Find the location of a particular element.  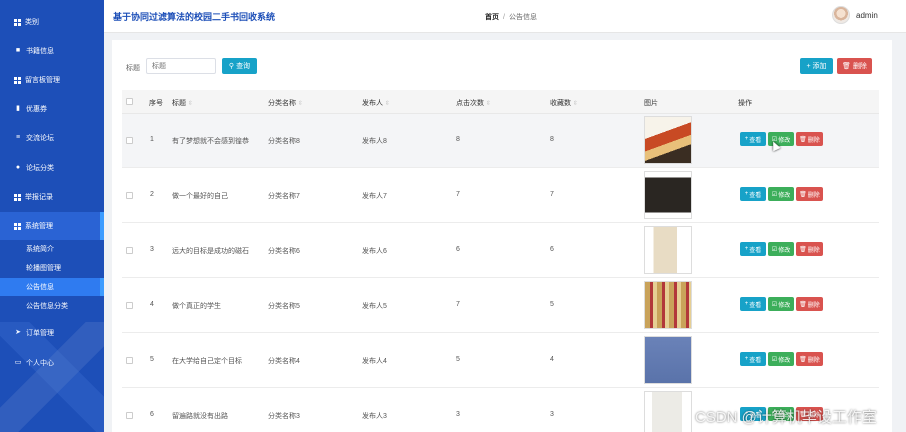

cell-favorites: 7 is located at coordinates (552, 194).